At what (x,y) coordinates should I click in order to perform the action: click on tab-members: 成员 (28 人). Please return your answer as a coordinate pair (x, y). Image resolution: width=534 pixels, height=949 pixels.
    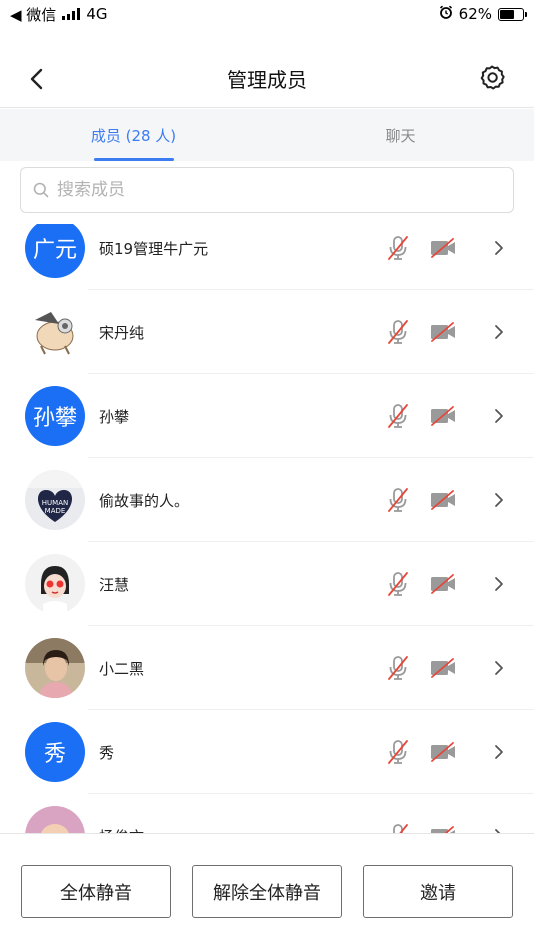
    Looking at the image, I should click on (133, 135).